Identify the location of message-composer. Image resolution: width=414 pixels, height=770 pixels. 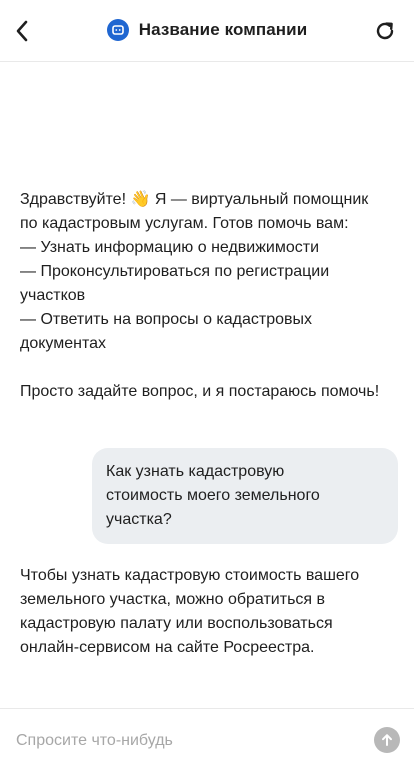
(207, 739).